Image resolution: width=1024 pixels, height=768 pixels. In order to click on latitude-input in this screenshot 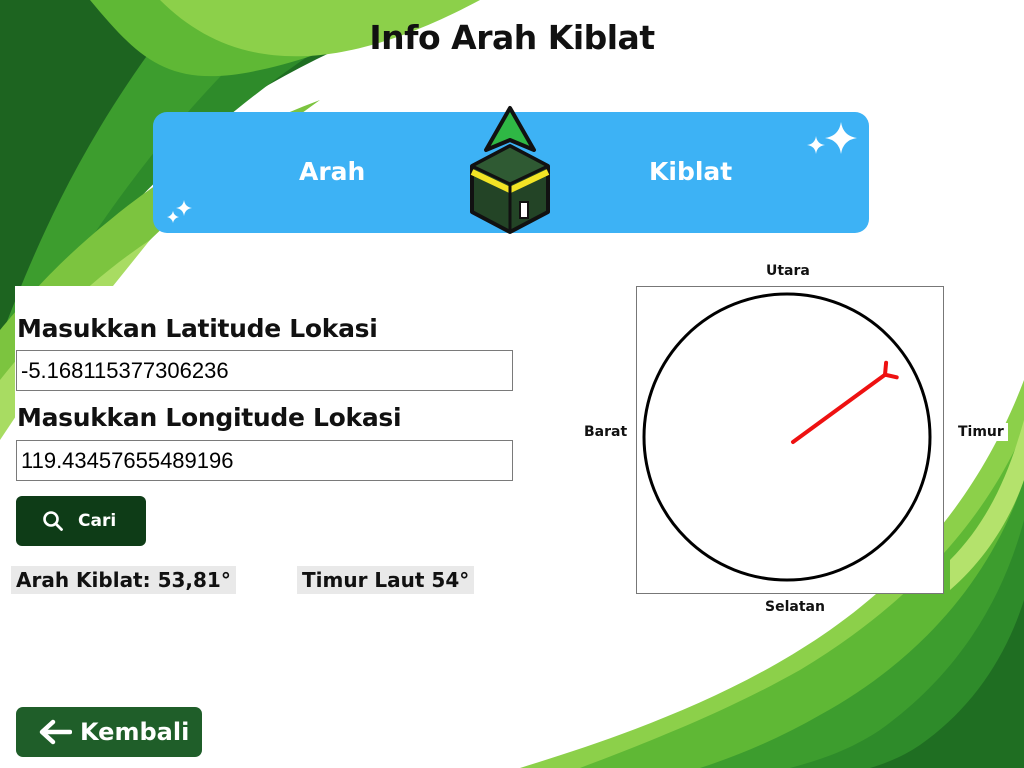, I will do `click(264, 370)`.